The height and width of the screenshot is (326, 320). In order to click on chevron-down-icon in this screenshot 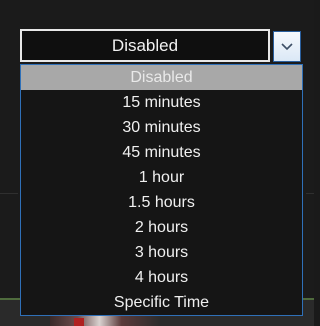, I will do `click(287, 46)`.